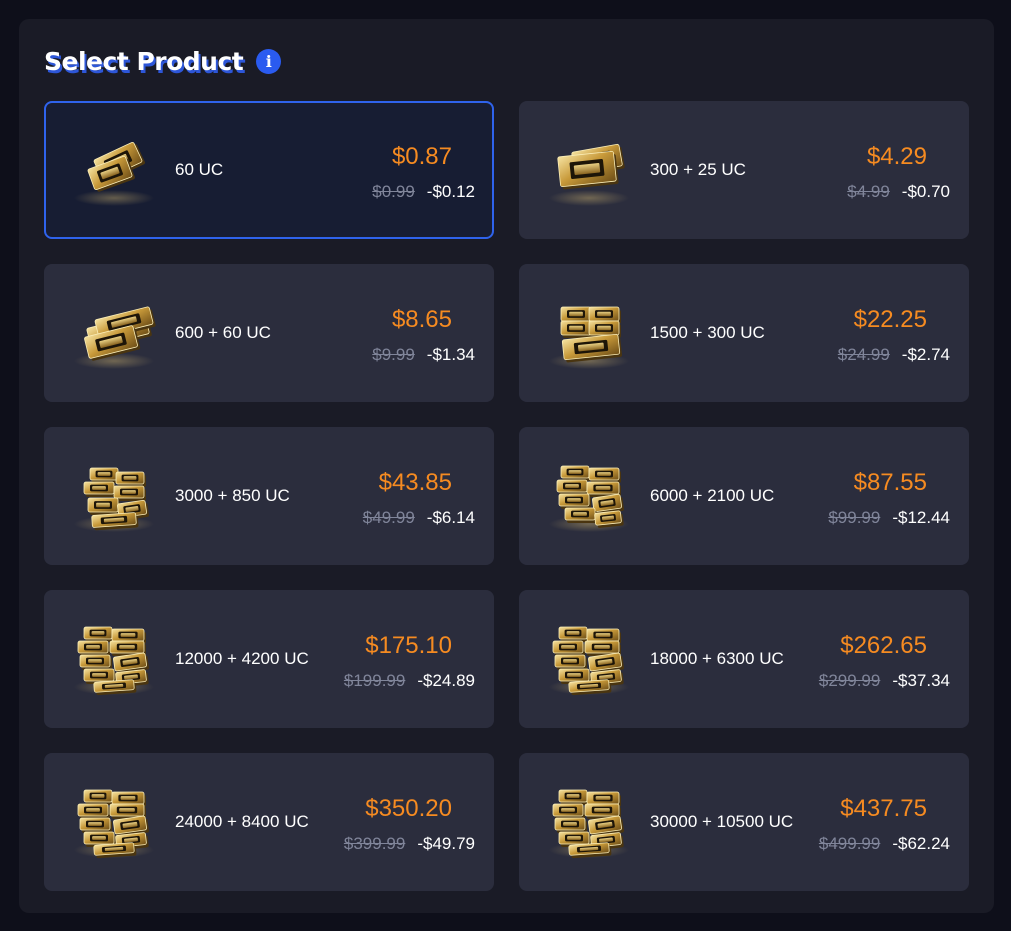 The width and height of the screenshot is (1011, 931). I want to click on product-card: 1500 + 300 UC $22.25 $24.99 -$2.74, so click(744, 333).